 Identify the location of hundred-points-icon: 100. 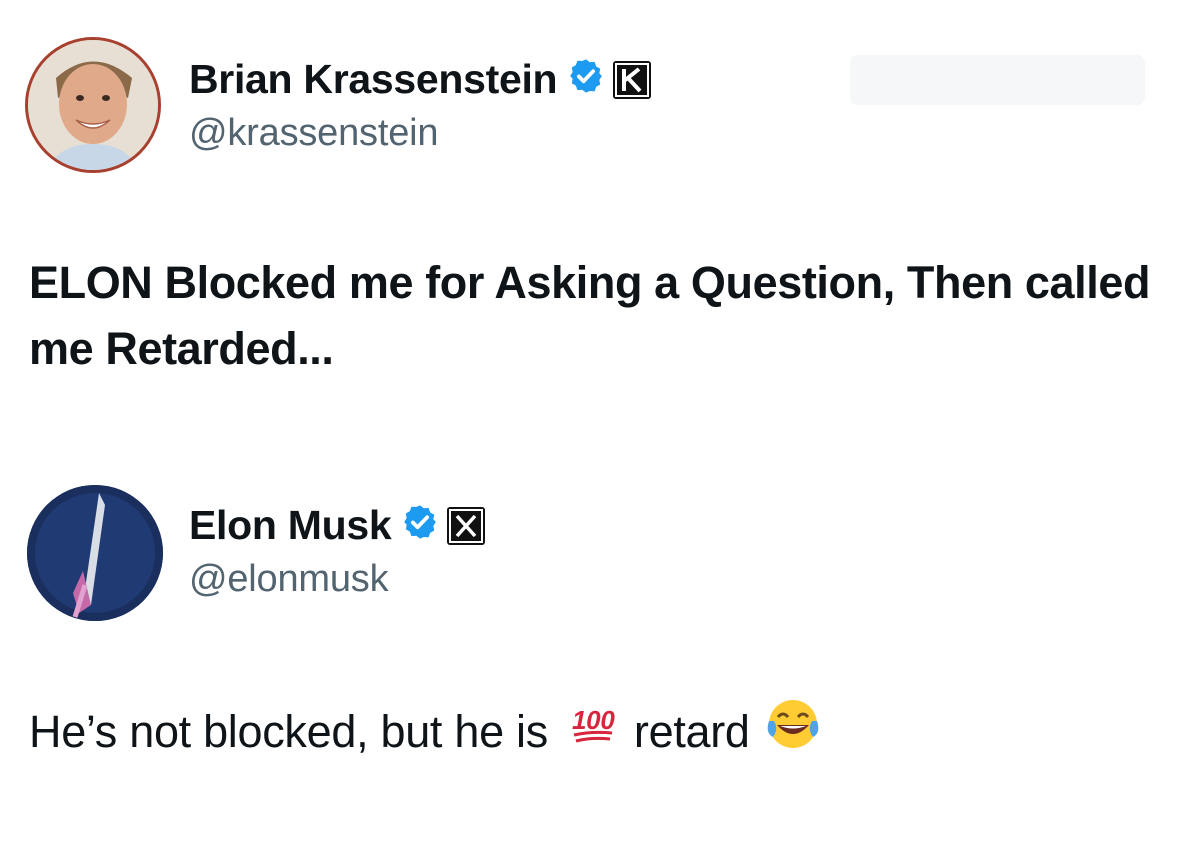
(593, 731).